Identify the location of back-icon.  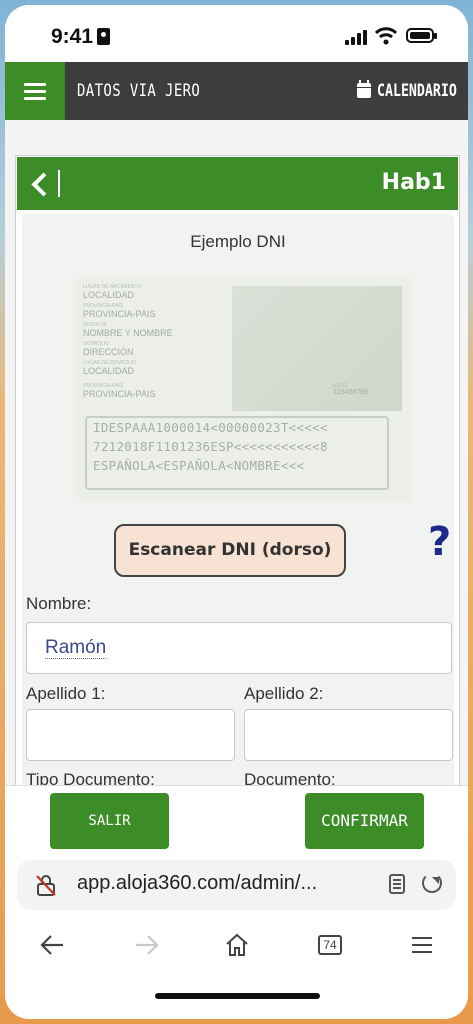
(52, 945).